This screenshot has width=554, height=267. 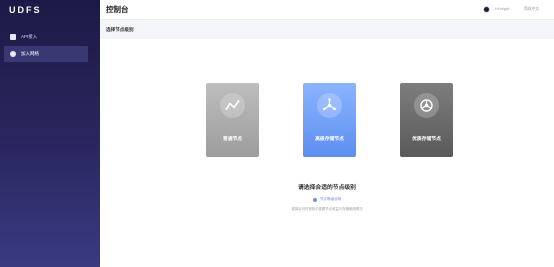 I want to click on app-logo: UDFS, so click(x=25, y=10).